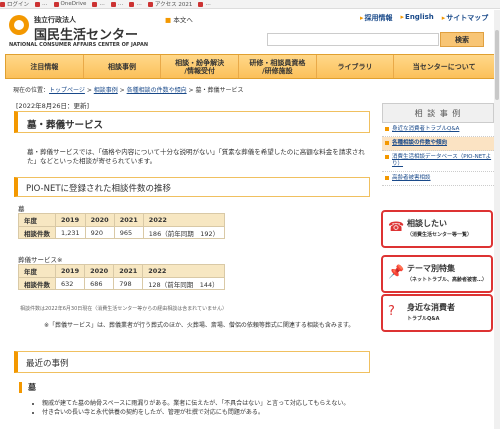 This screenshot has height=429, width=500. I want to click on bookmark-item: OneDrive, so click(70, 4).